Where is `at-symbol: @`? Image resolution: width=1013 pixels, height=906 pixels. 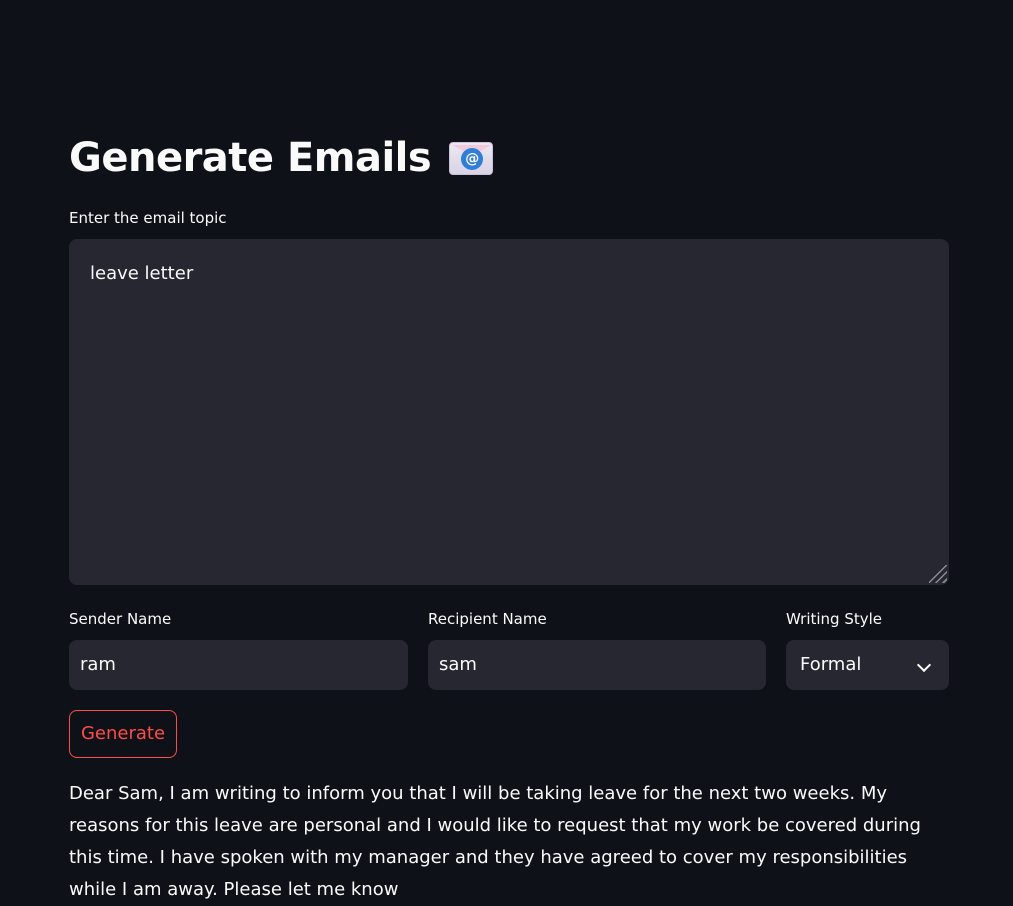
at-symbol: @ is located at coordinates (472, 158).